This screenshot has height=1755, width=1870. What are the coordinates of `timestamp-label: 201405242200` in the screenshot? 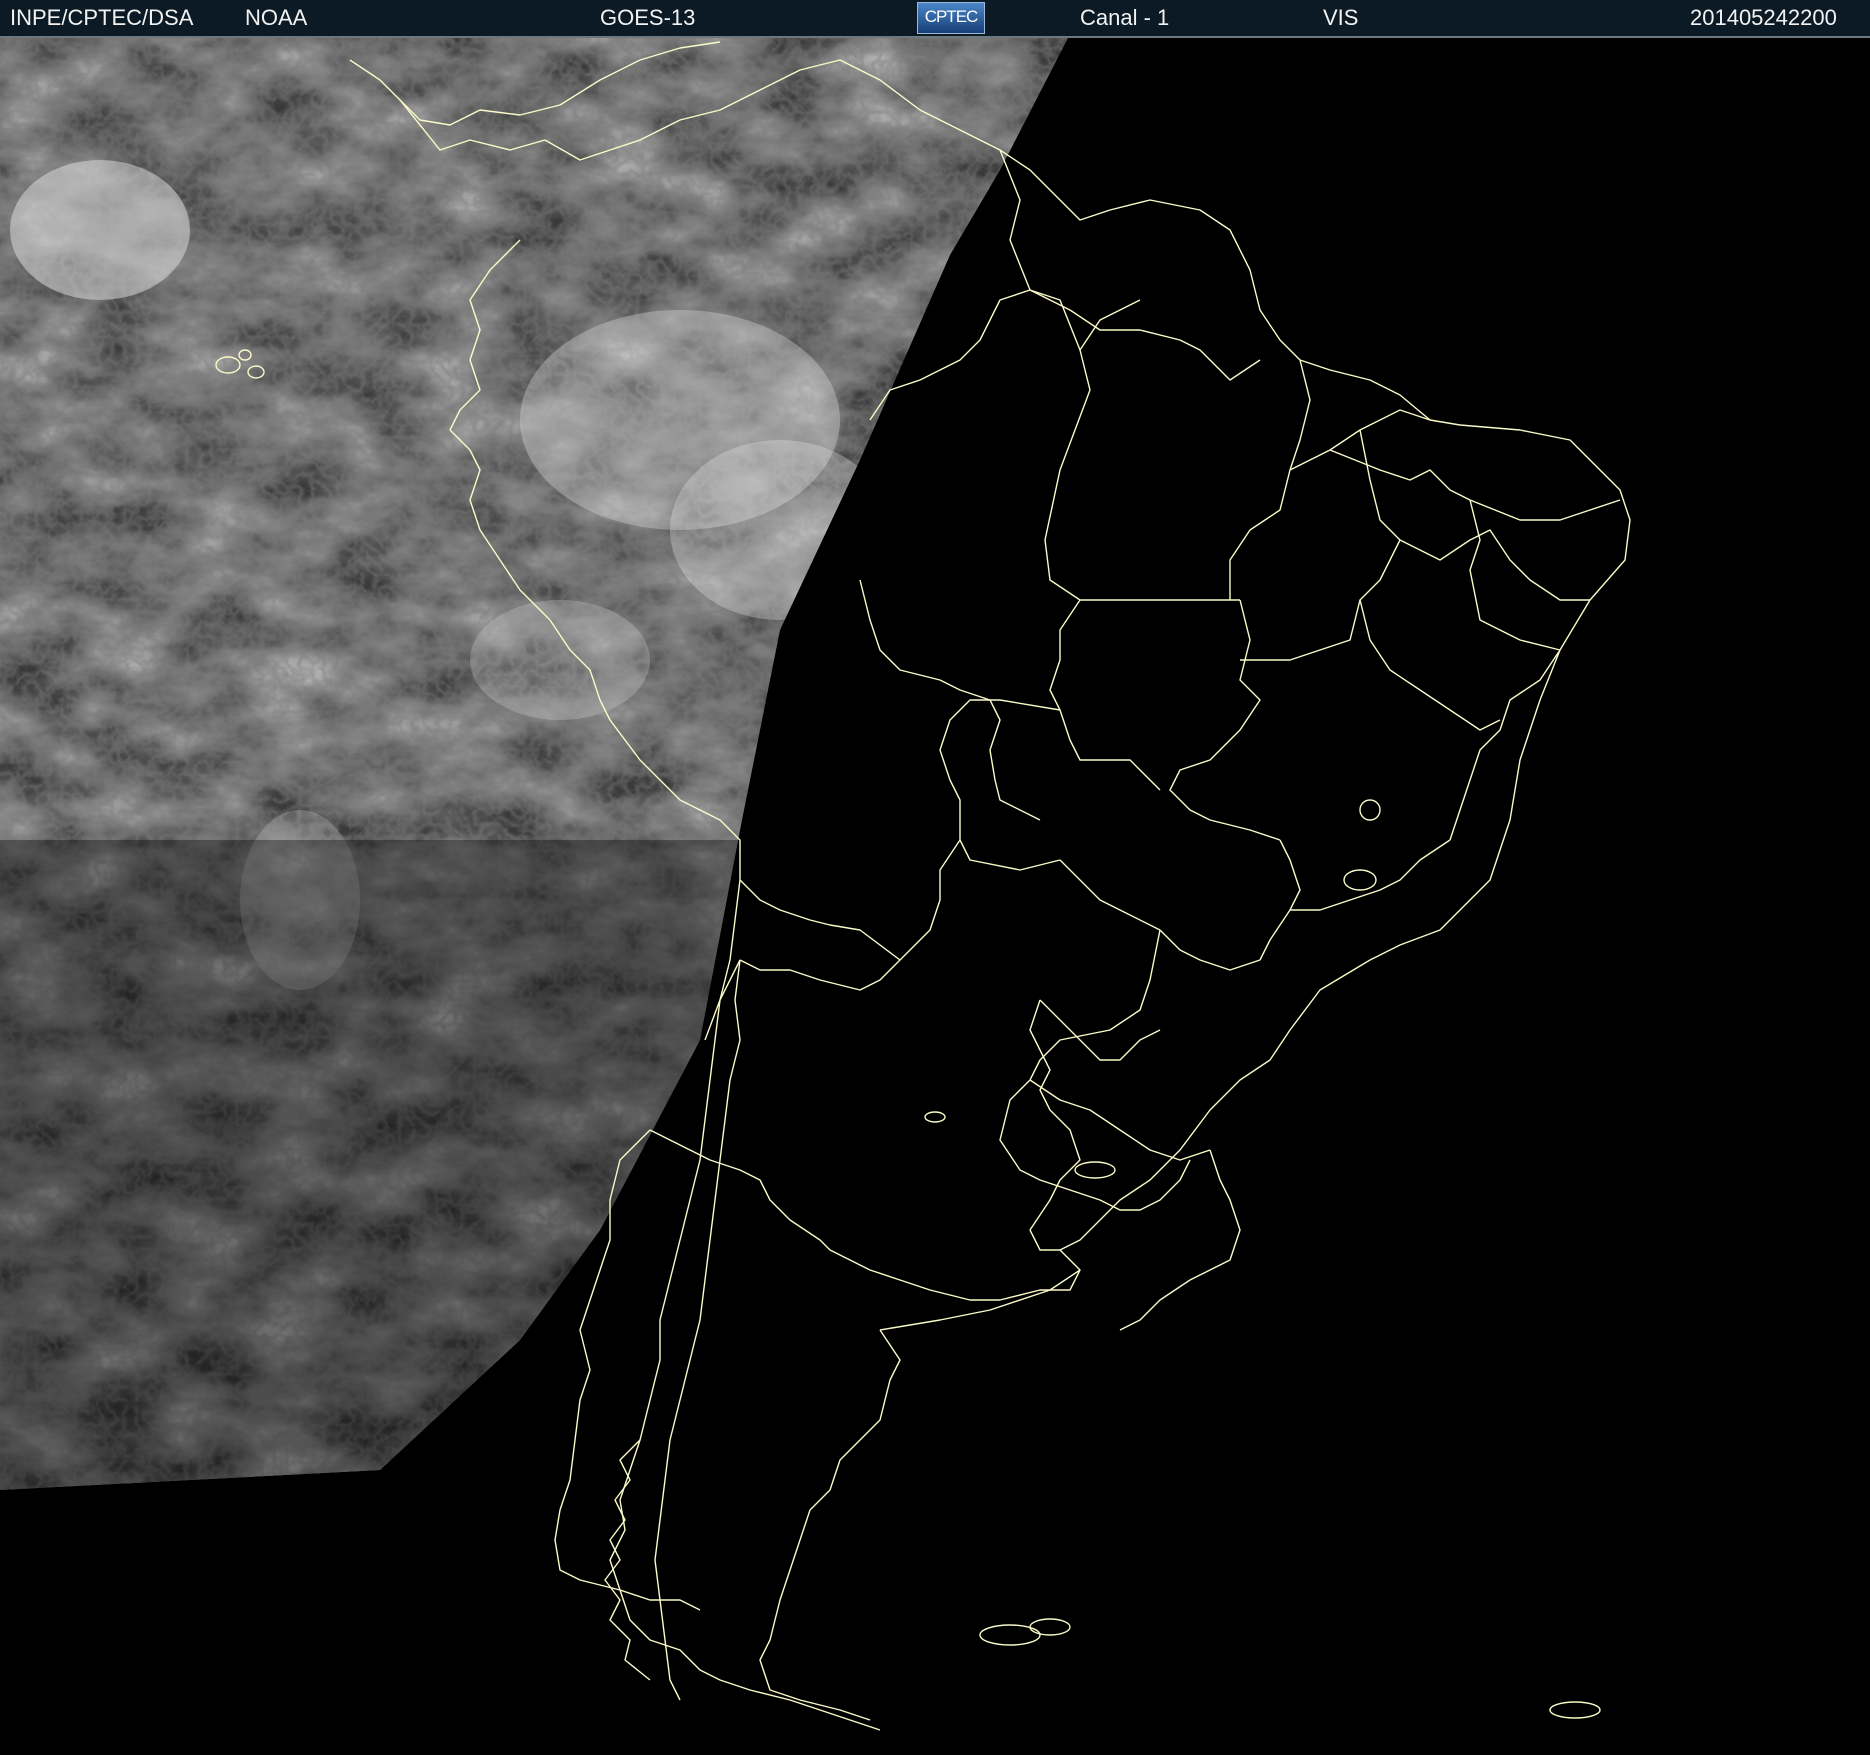 It's located at (1763, 17).